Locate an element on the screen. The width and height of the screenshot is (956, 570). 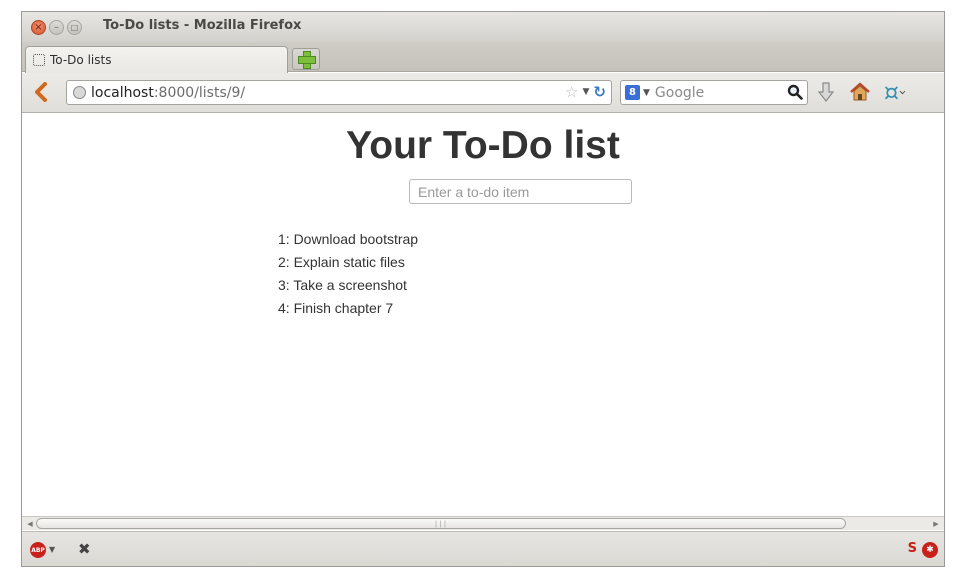
url-host: localhost is located at coordinates (122, 92).